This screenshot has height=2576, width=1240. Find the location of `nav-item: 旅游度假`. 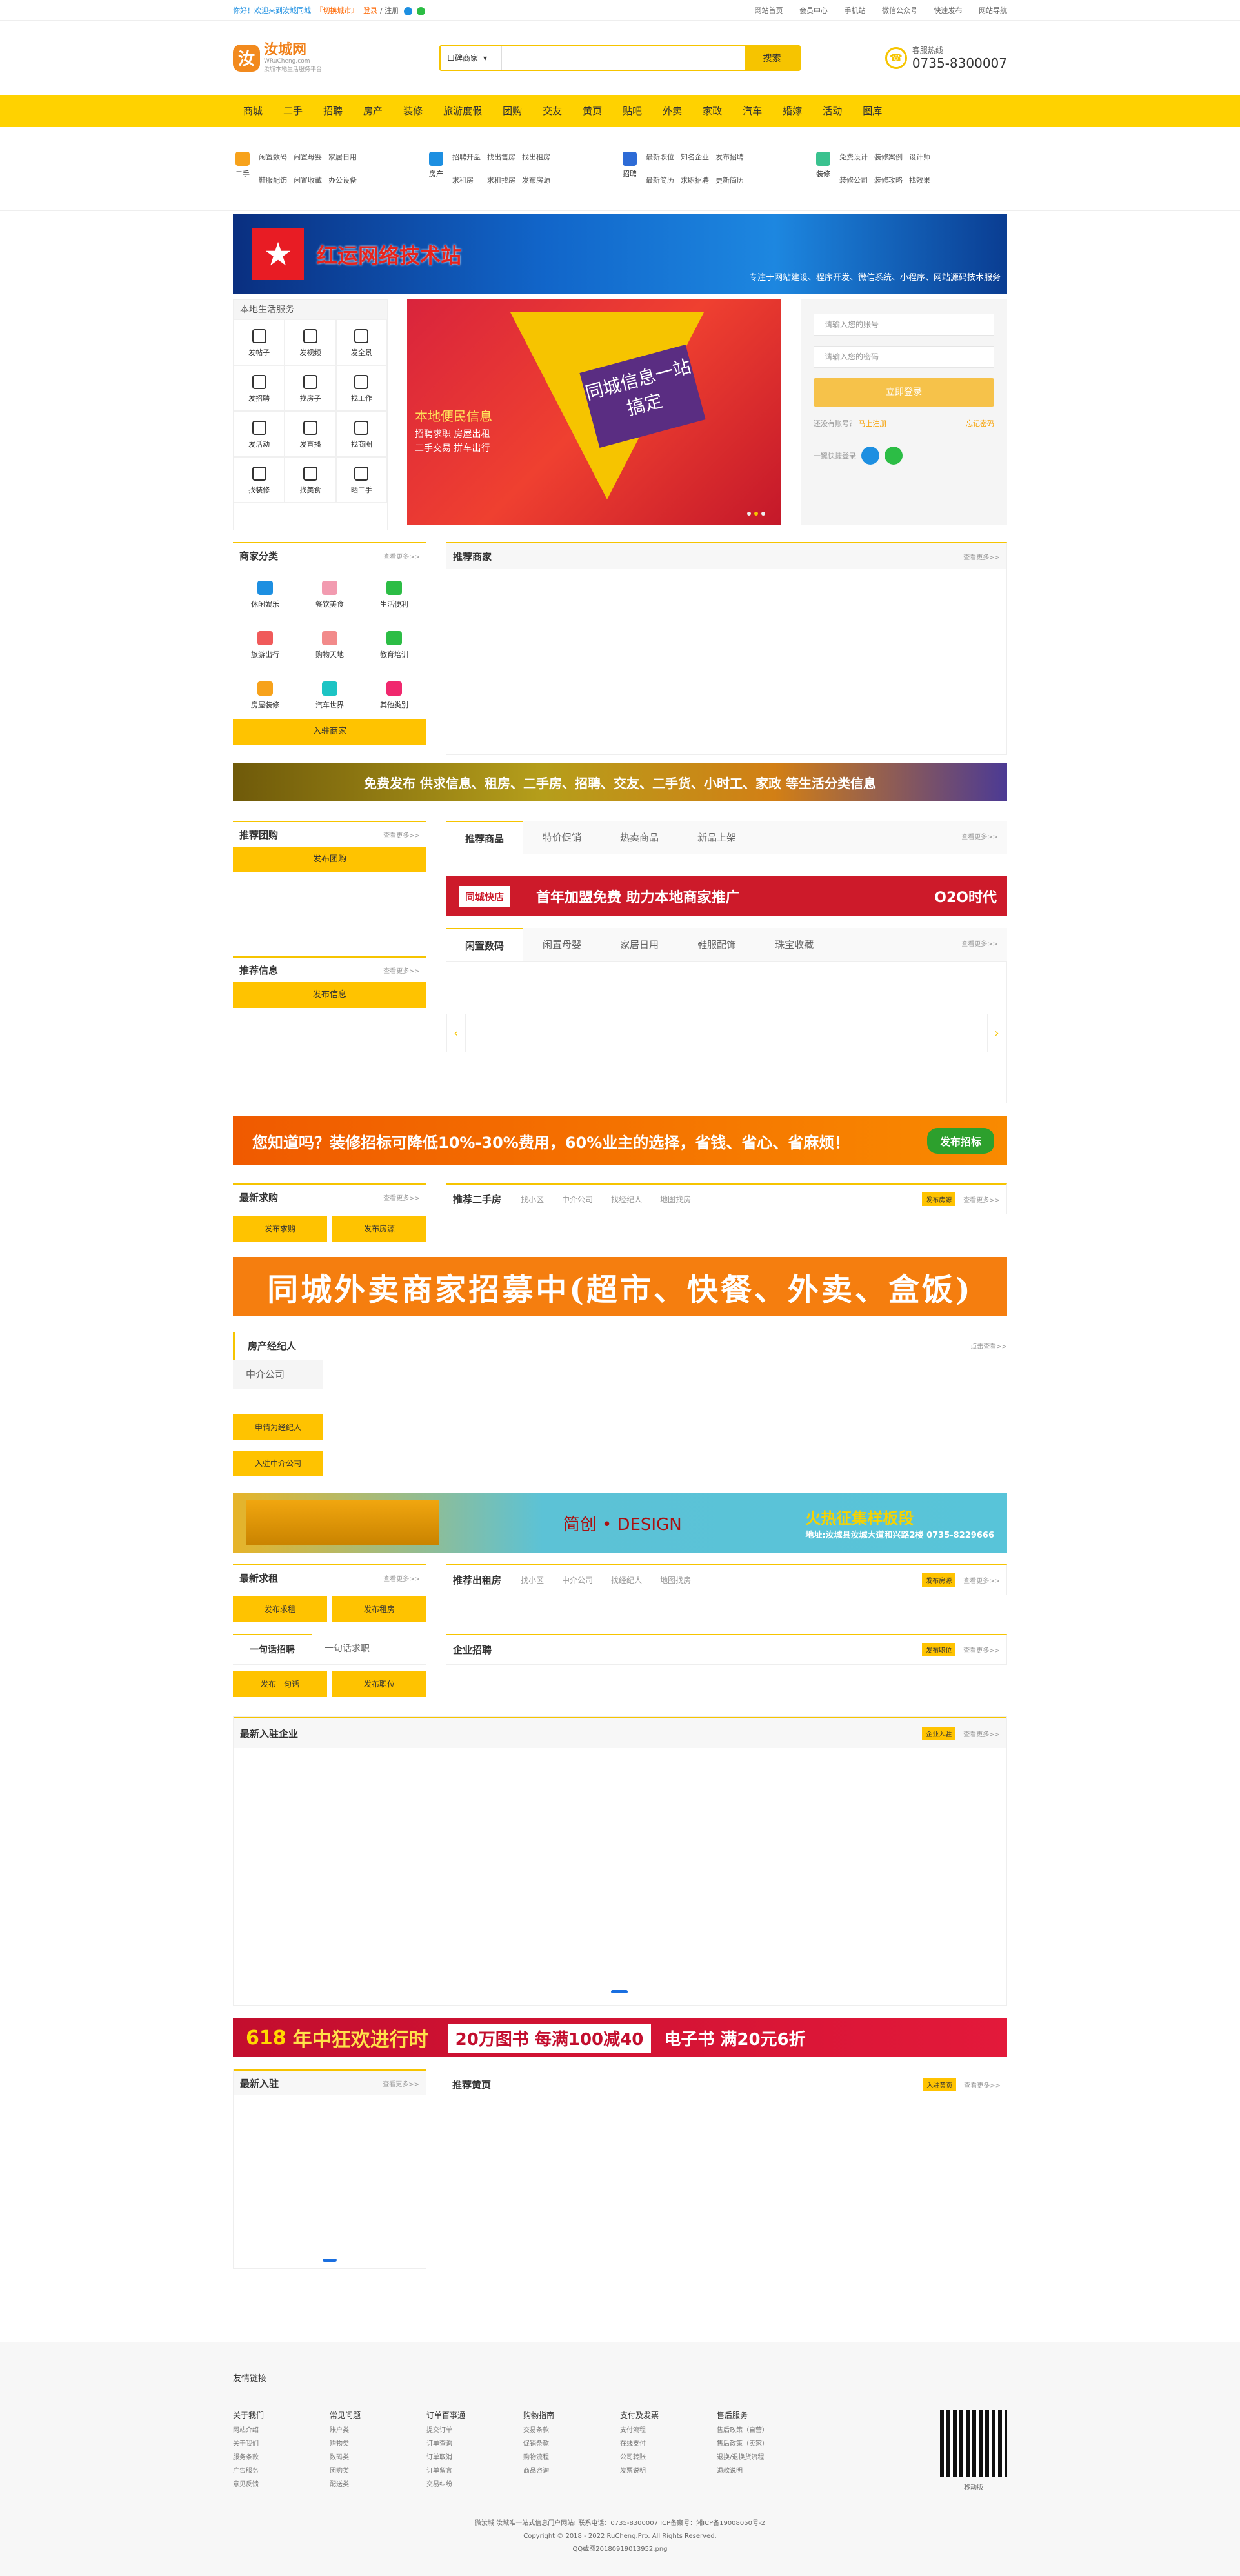

nav-item: 旅游度假 is located at coordinates (462, 111).